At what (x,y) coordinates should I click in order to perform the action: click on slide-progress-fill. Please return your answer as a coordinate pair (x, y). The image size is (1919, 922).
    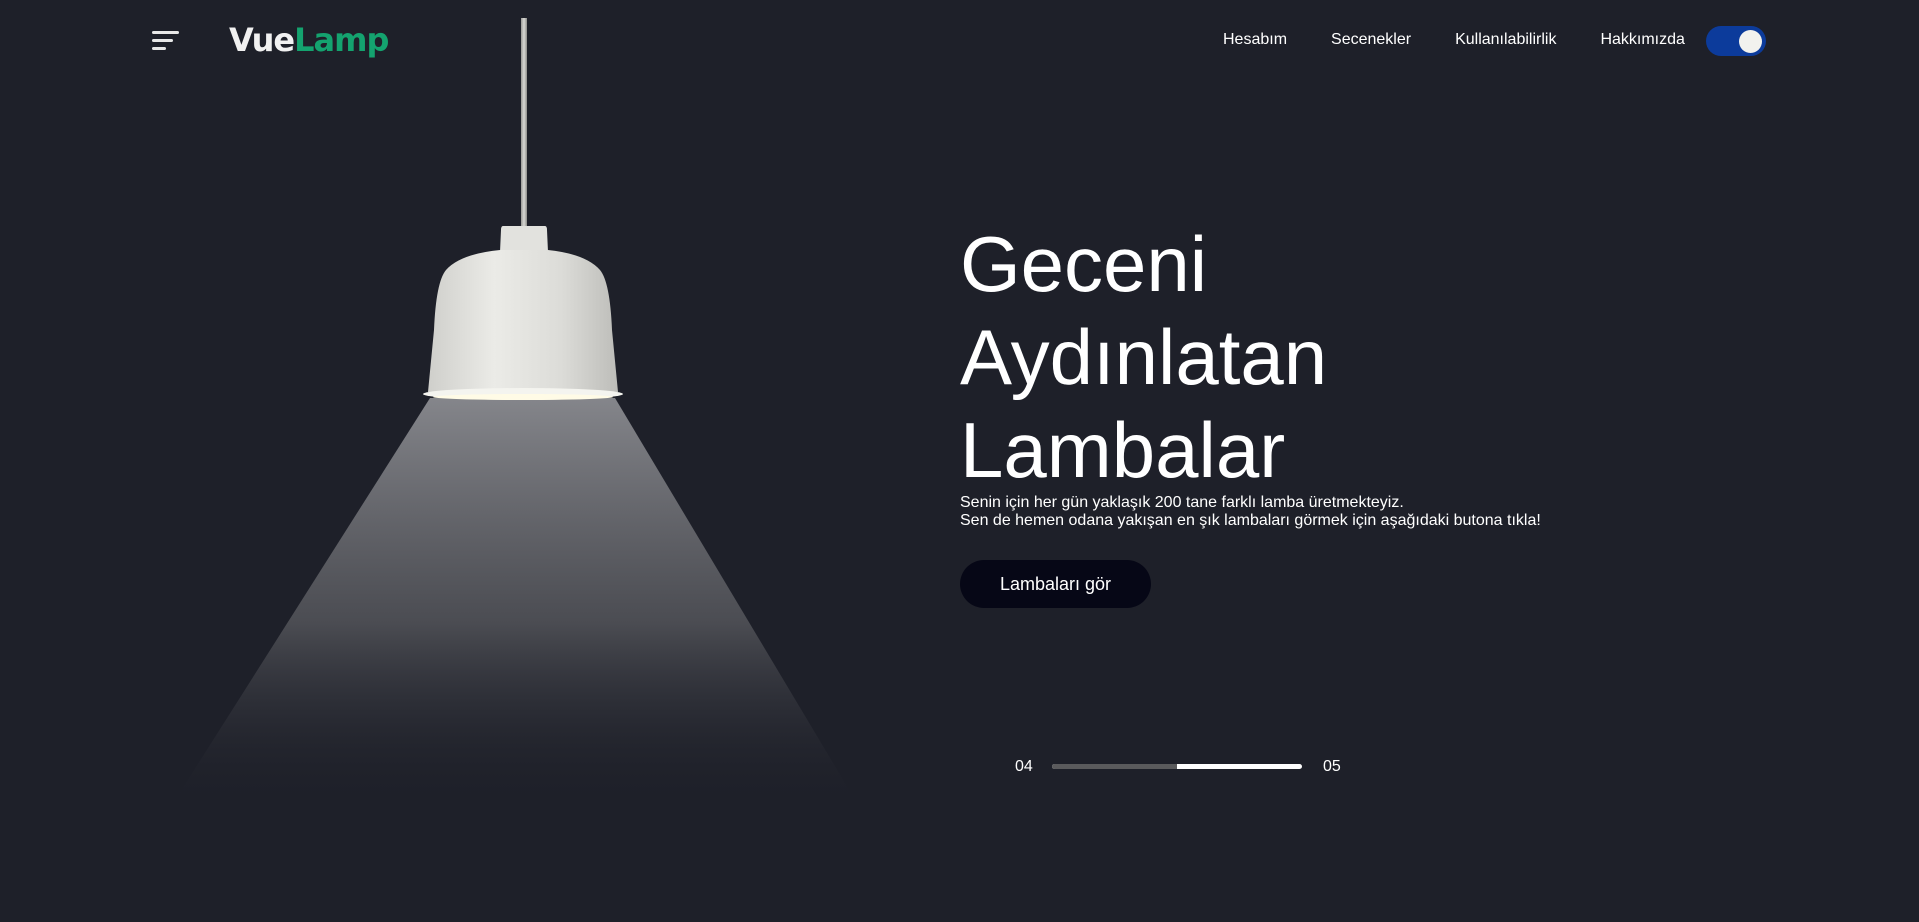
    Looking at the image, I should click on (1114, 766).